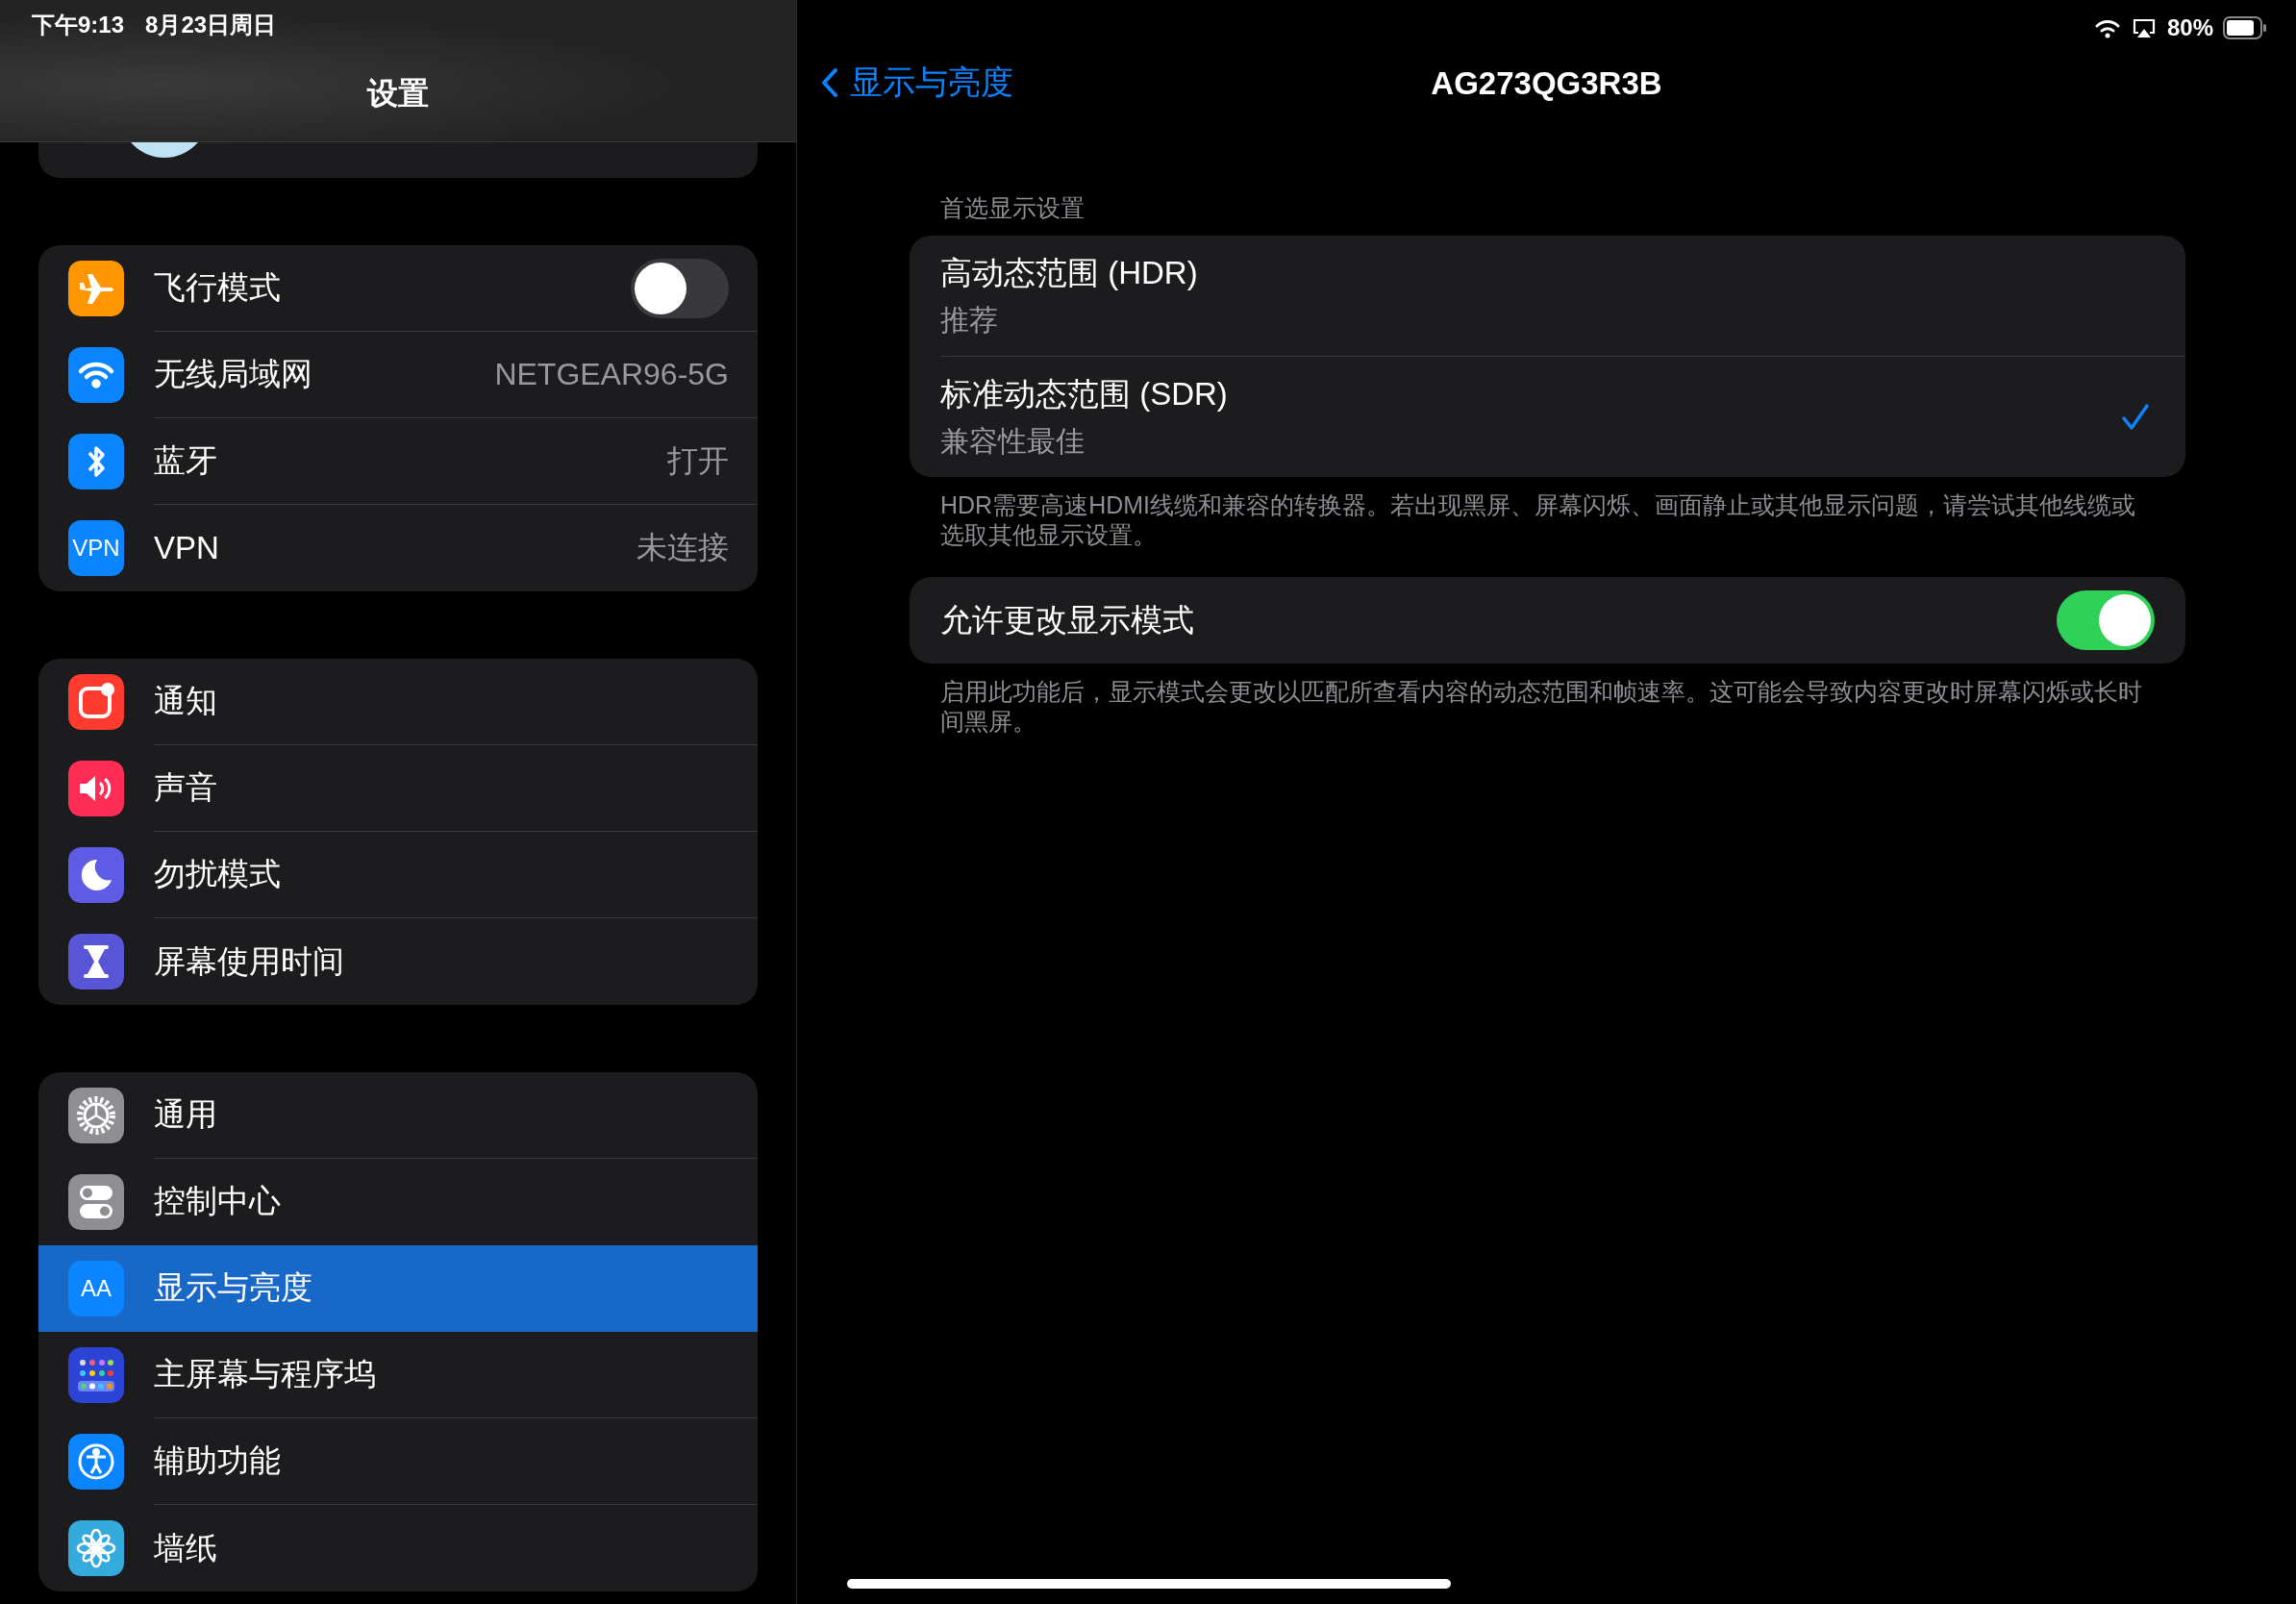  What do you see at coordinates (398, 1375) in the screenshot?
I see `sidebar-item: 主屏幕与程序坞` at bounding box center [398, 1375].